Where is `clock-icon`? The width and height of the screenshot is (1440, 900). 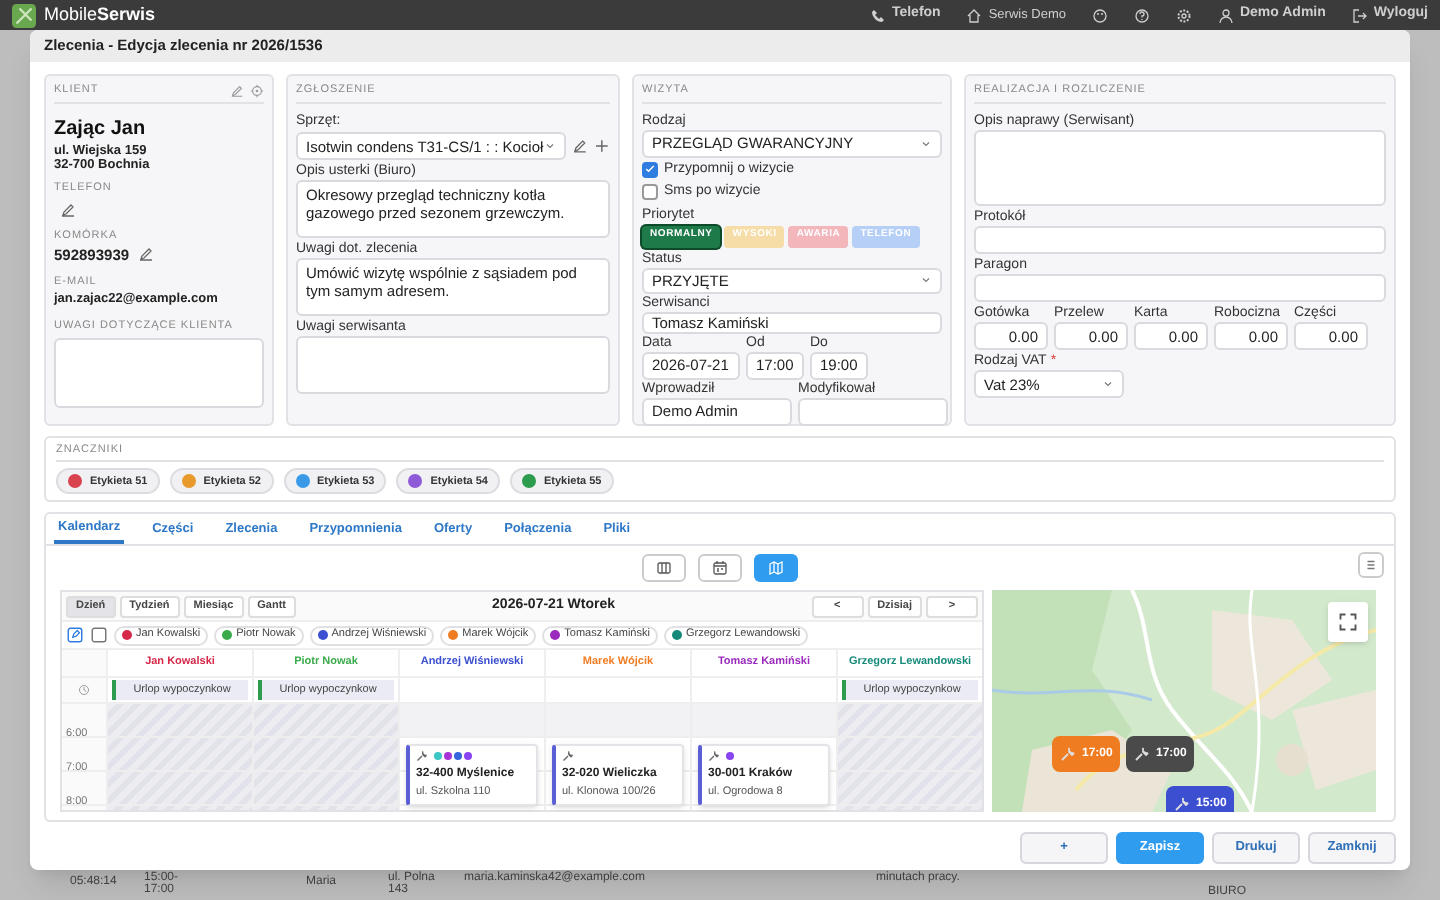 clock-icon is located at coordinates (84, 690).